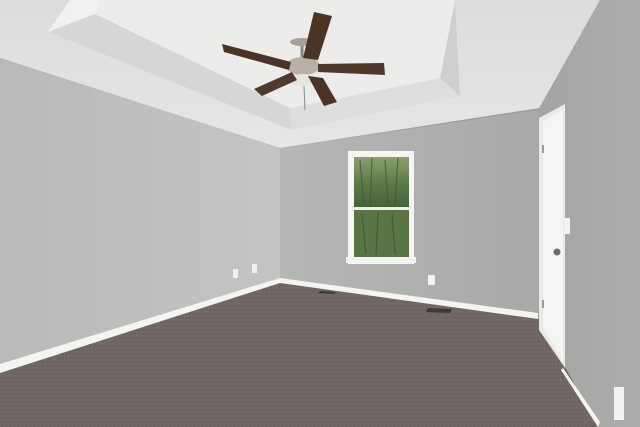 The height and width of the screenshot is (427, 640). What do you see at coordinates (381, 207) in the screenshot?
I see `window` at bounding box center [381, 207].